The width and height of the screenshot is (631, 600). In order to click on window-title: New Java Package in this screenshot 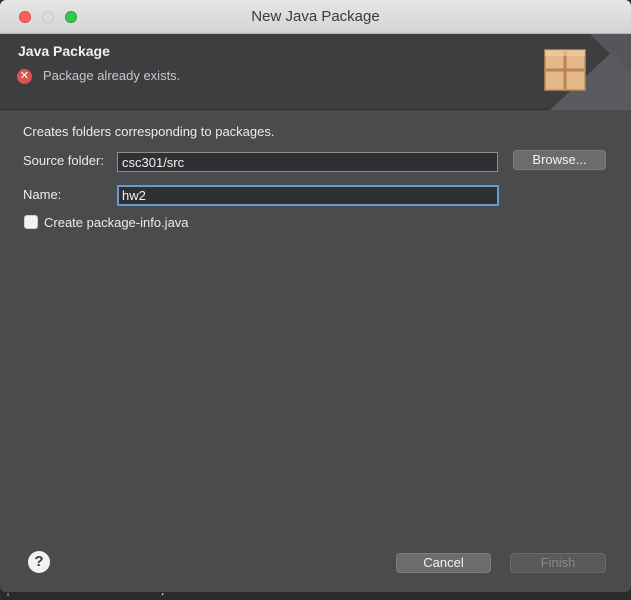, I will do `click(315, 16)`.